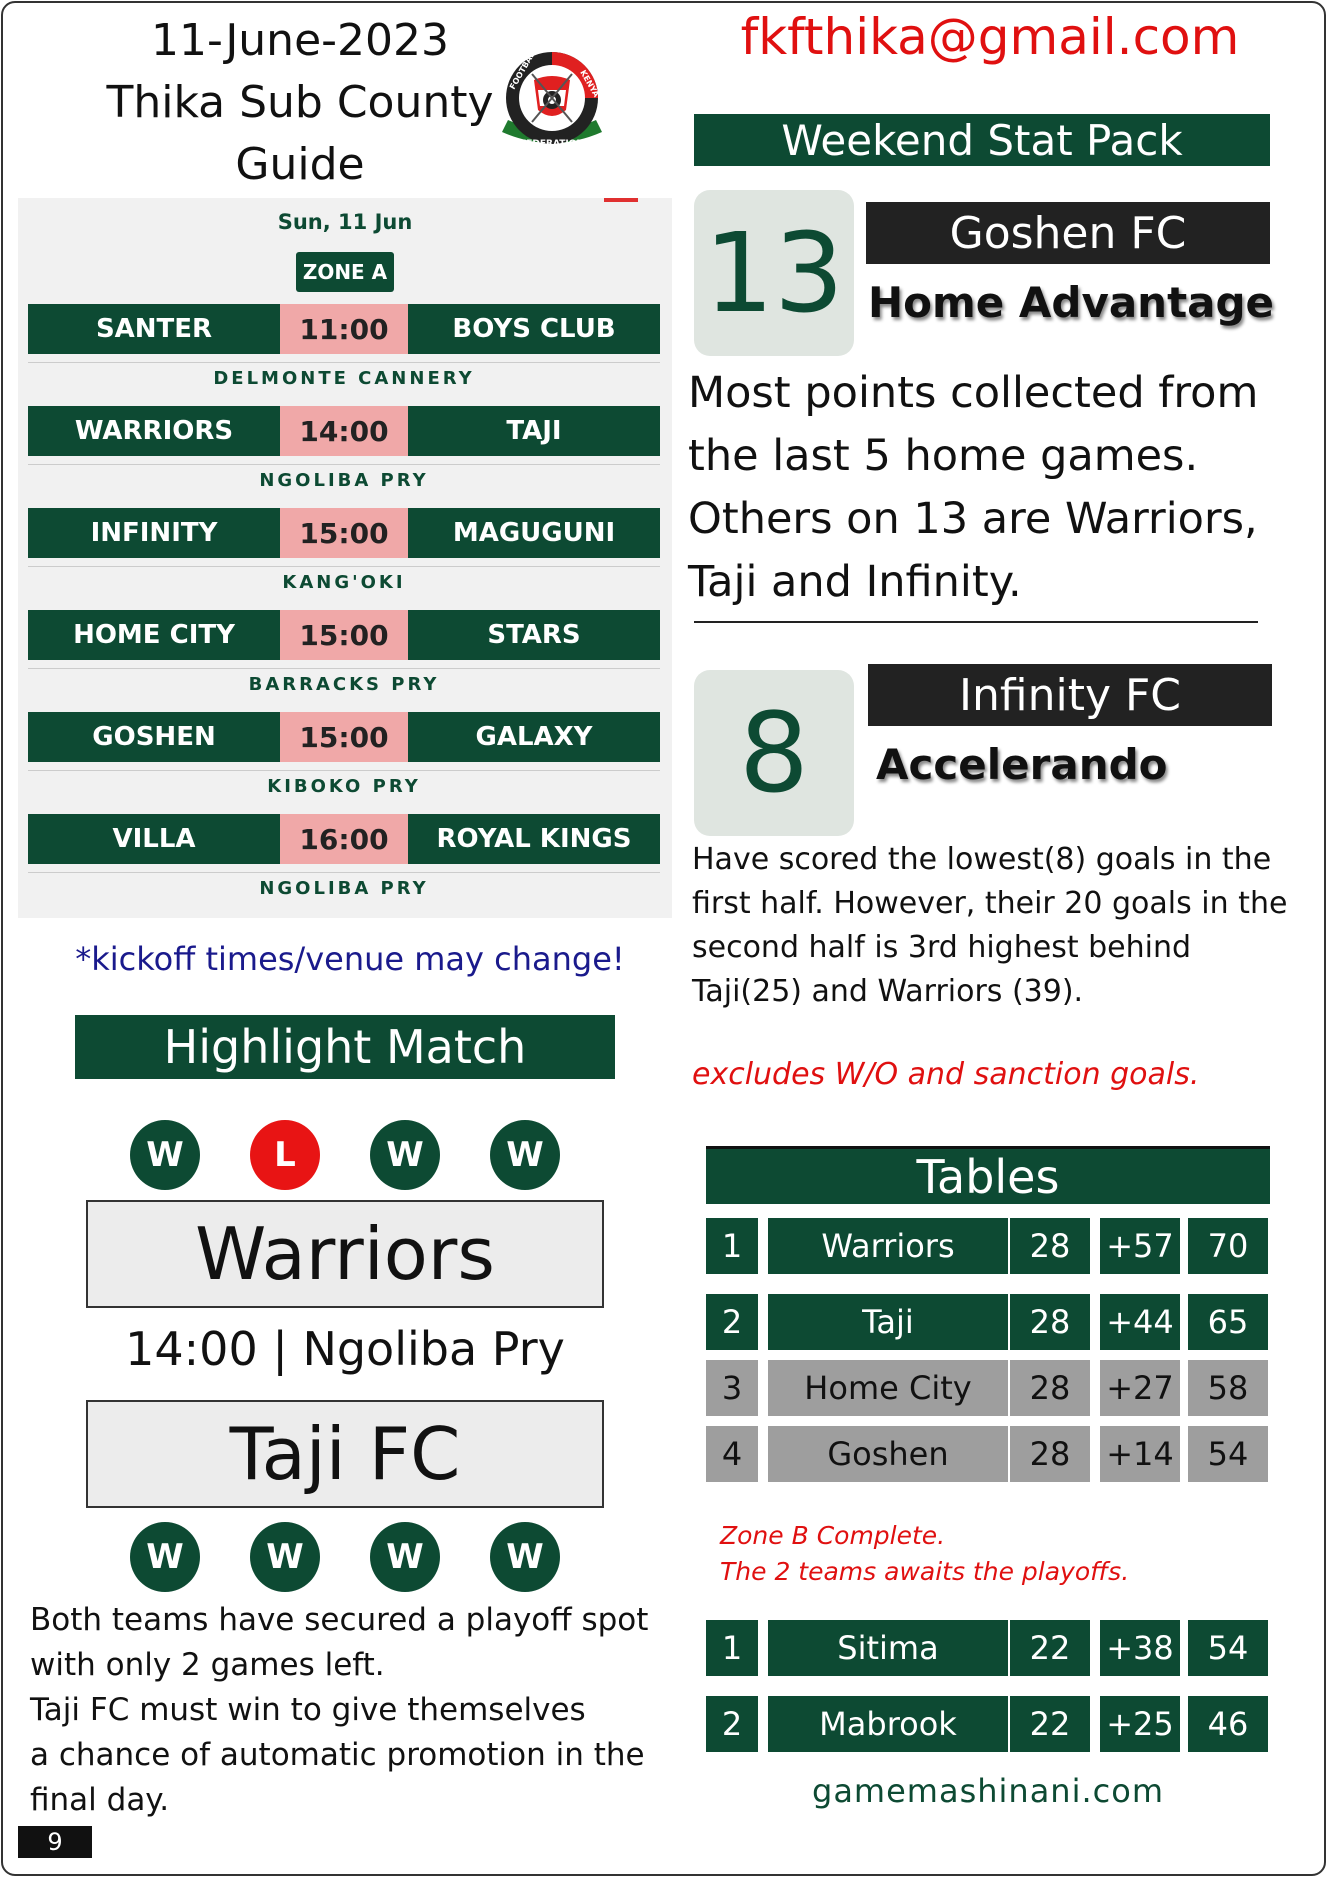  Describe the element at coordinates (344, 684) in the screenshot. I see `fixture-venue: BARRACKS PRY` at that location.